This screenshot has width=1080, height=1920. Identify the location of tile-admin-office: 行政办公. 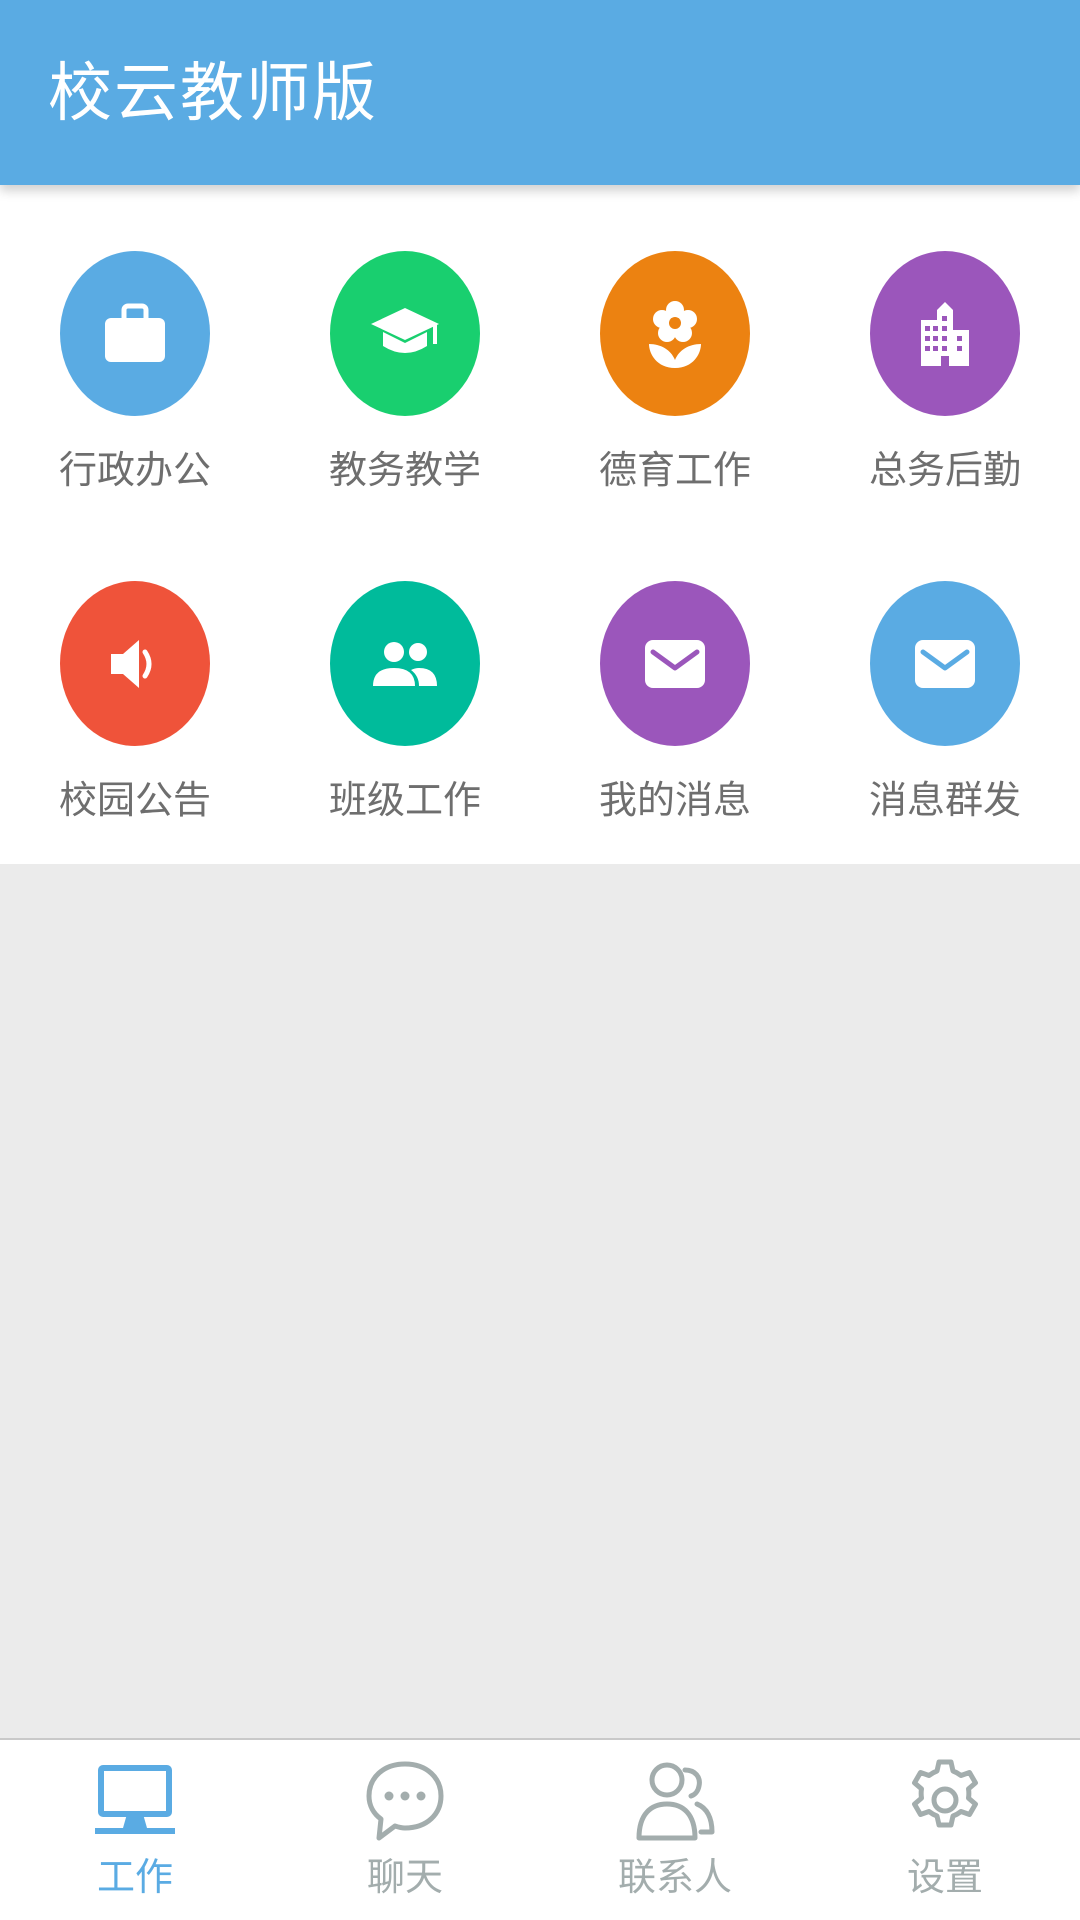
(135, 350).